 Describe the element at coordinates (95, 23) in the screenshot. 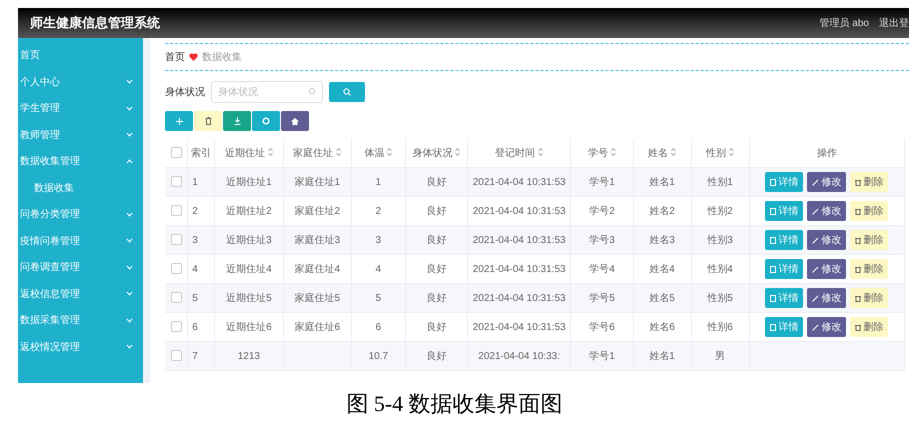

I see `app-title: 师生健康信息管理系统` at that location.